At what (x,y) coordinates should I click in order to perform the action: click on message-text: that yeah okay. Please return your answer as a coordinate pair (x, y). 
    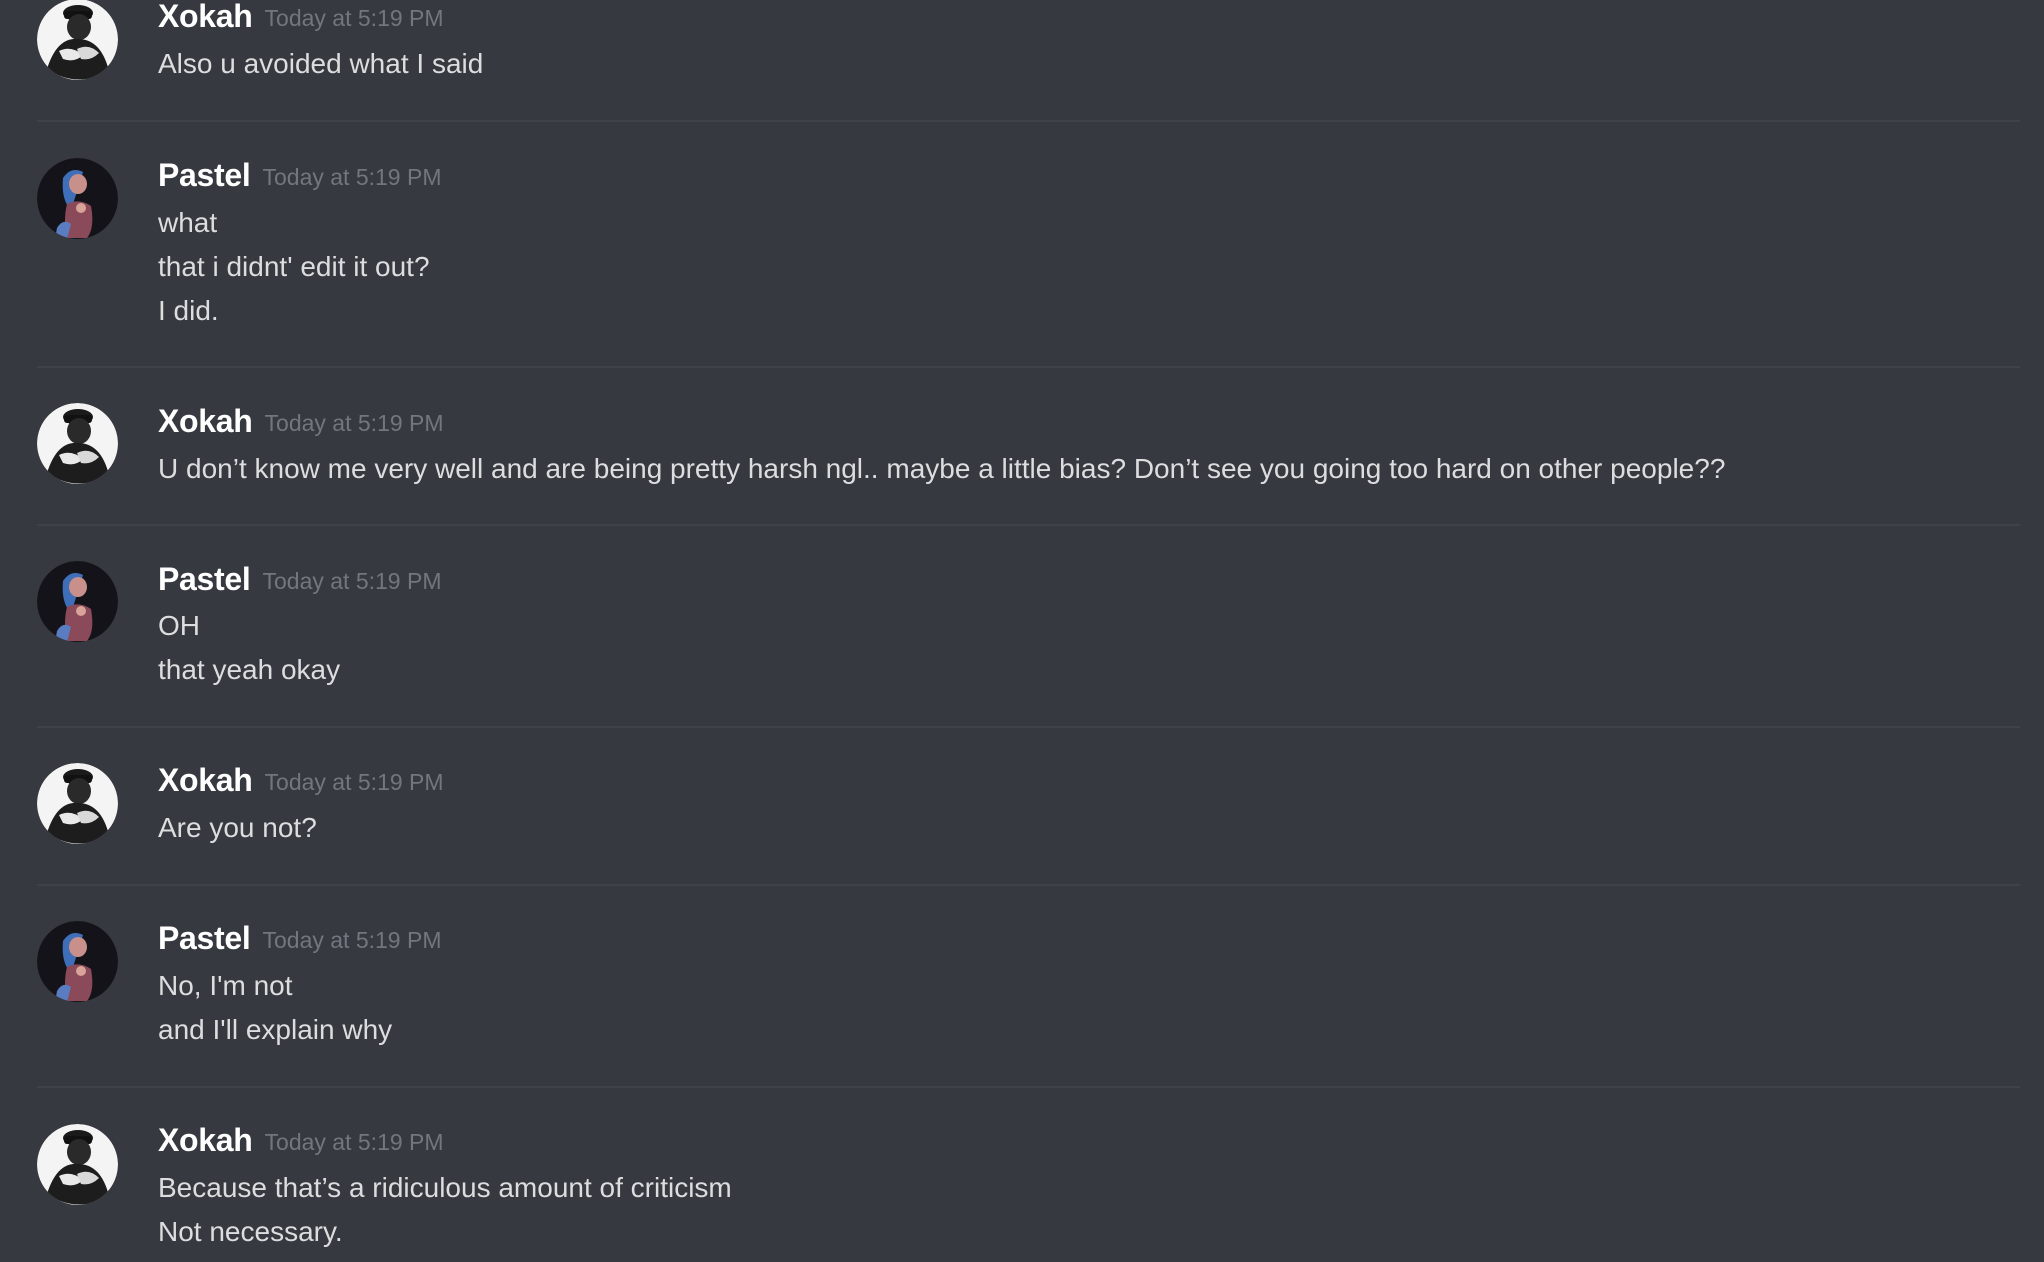
    Looking at the image, I should click on (249, 669).